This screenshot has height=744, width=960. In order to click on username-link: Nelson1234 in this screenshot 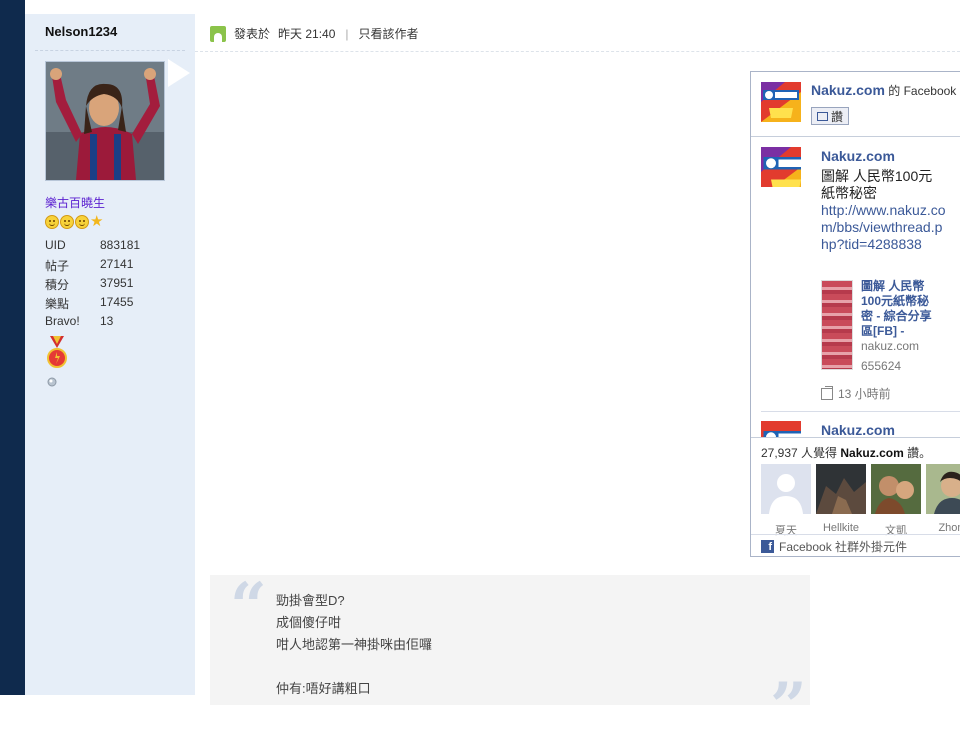, I will do `click(81, 31)`.